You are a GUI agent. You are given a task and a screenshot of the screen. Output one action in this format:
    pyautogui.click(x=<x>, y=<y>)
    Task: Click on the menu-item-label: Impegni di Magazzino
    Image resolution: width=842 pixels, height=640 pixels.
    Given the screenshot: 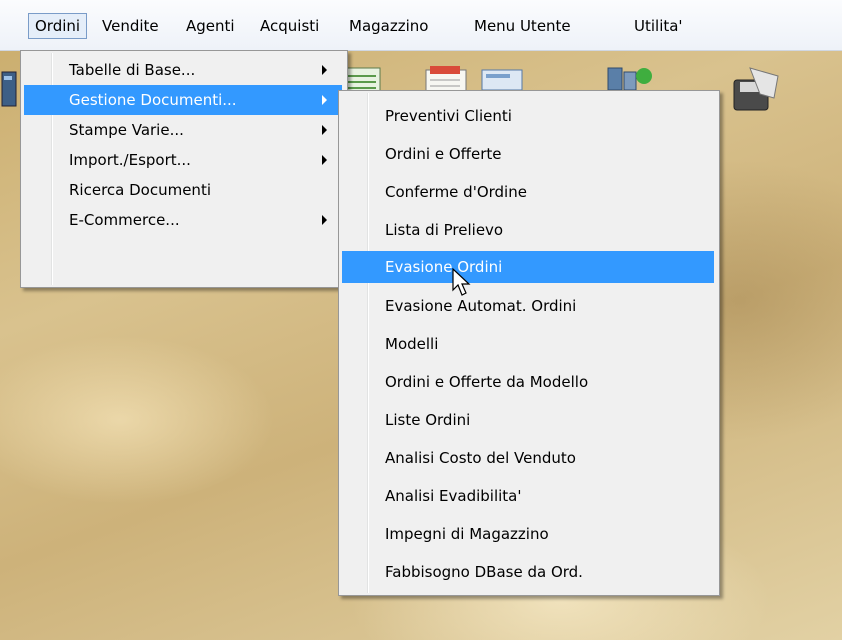 What is the action you would take?
    pyautogui.click(x=467, y=534)
    